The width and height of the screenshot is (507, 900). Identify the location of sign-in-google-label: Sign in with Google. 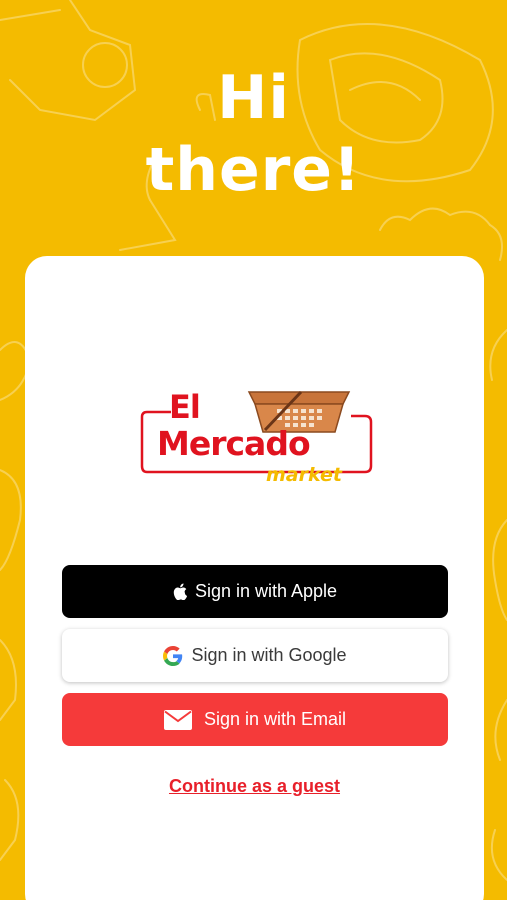
(269, 655).